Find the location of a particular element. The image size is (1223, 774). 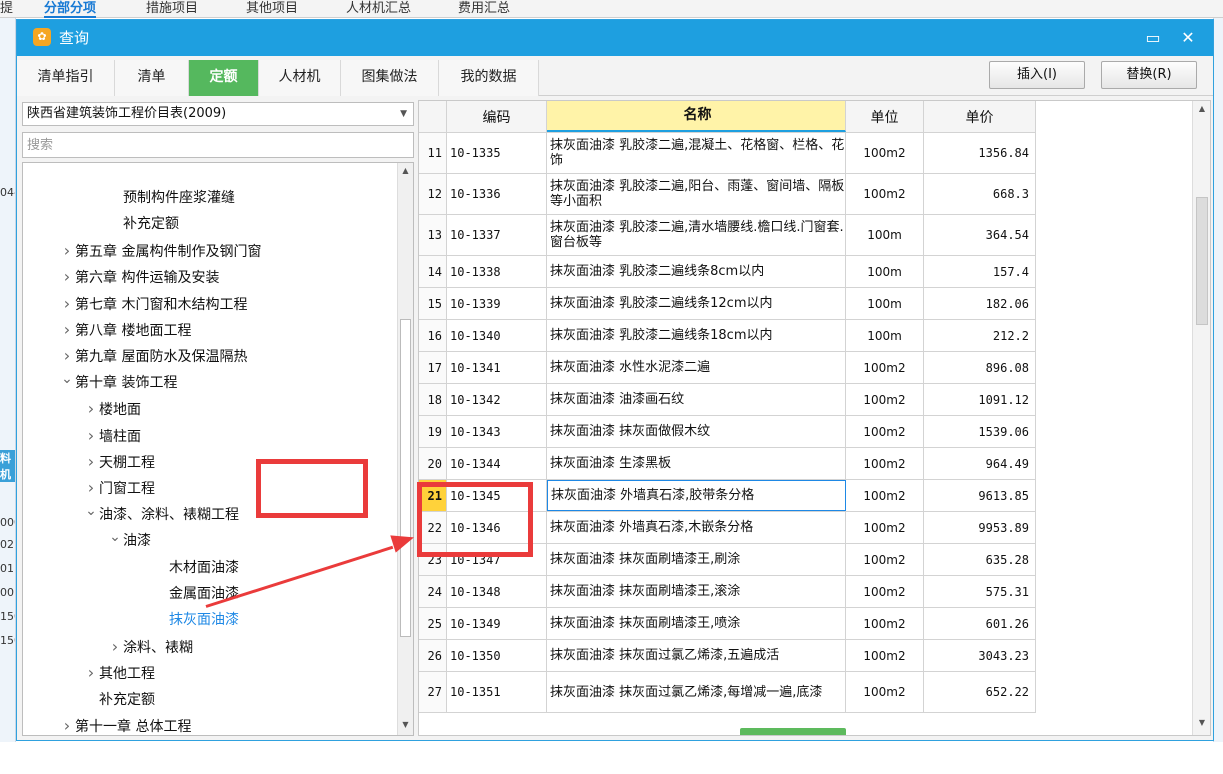

table-row: 26 10-1350 抹灰面油漆 抹灰面过氯乙烯漆,五遍成活 100m2 3043.23 is located at coordinates (727, 656).